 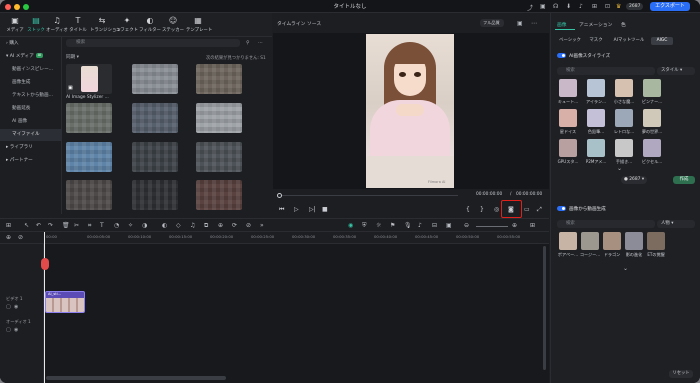 I want to click on tab-effect: ✦ エフェクト, so click(x=127, y=24).